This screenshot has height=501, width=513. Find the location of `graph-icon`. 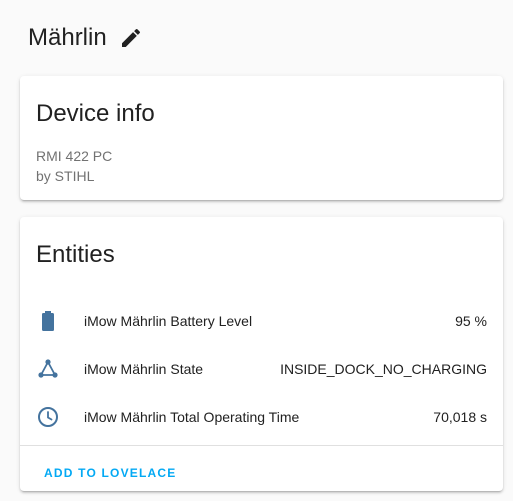

graph-icon is located at coordinates (48, 369).